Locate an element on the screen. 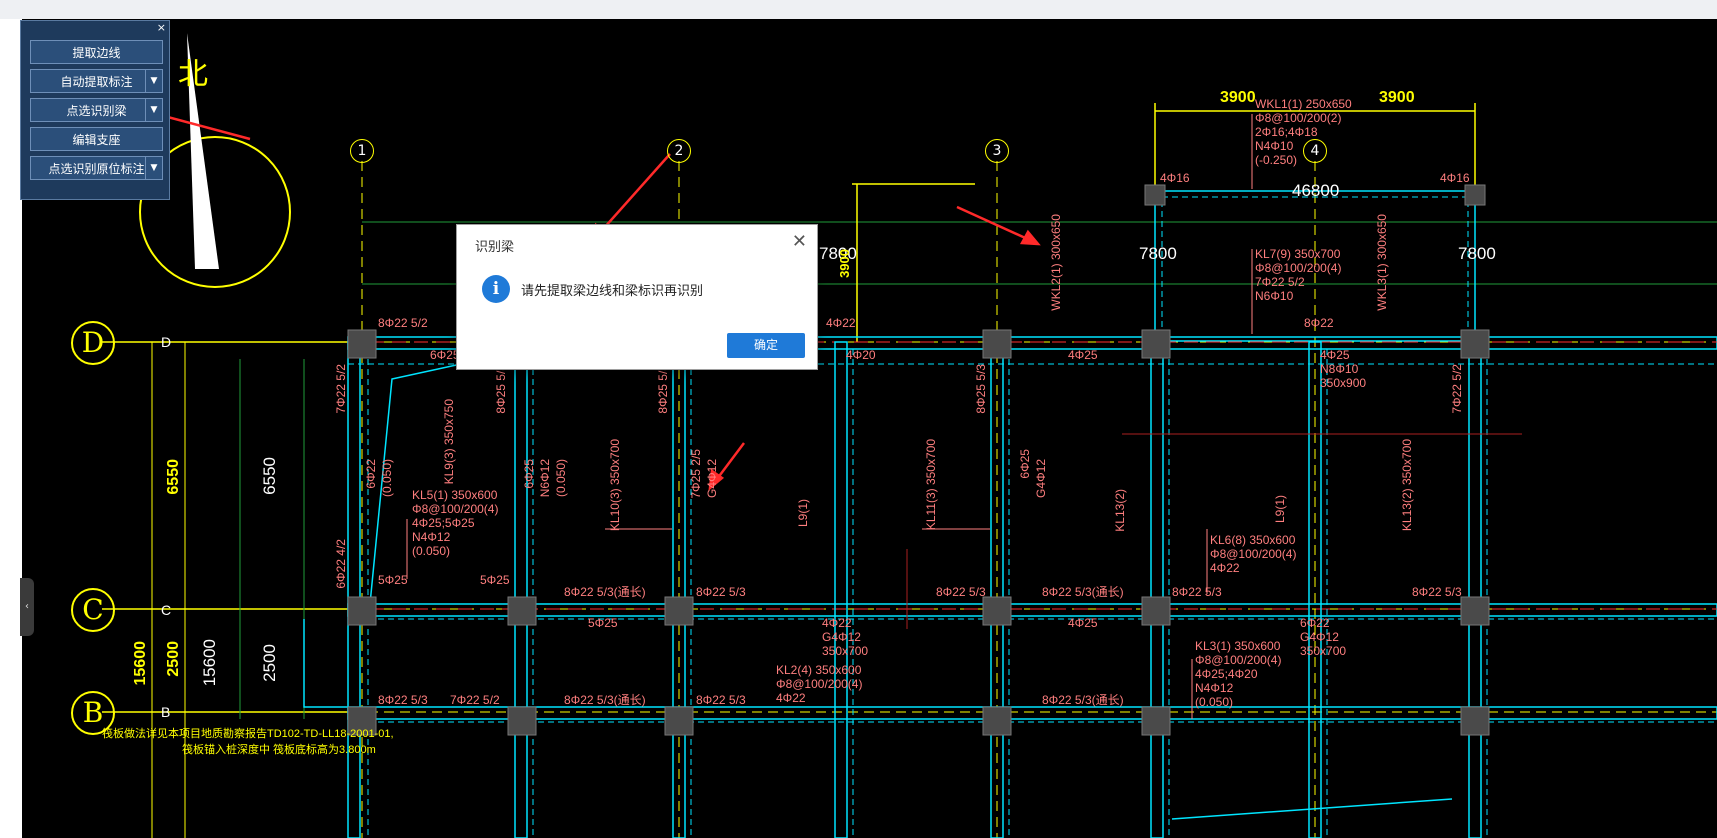  ok-button: 确定 is located at coordinates (766, 345).